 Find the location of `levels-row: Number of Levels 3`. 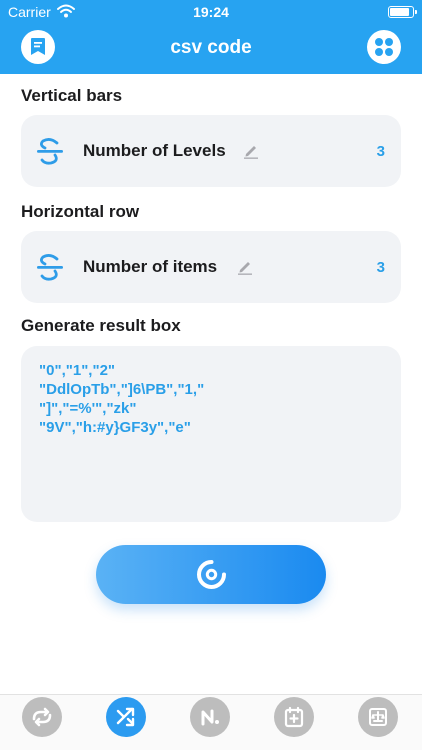

levels-row: Number of Levels 3 is located at coordinates (211, 151).